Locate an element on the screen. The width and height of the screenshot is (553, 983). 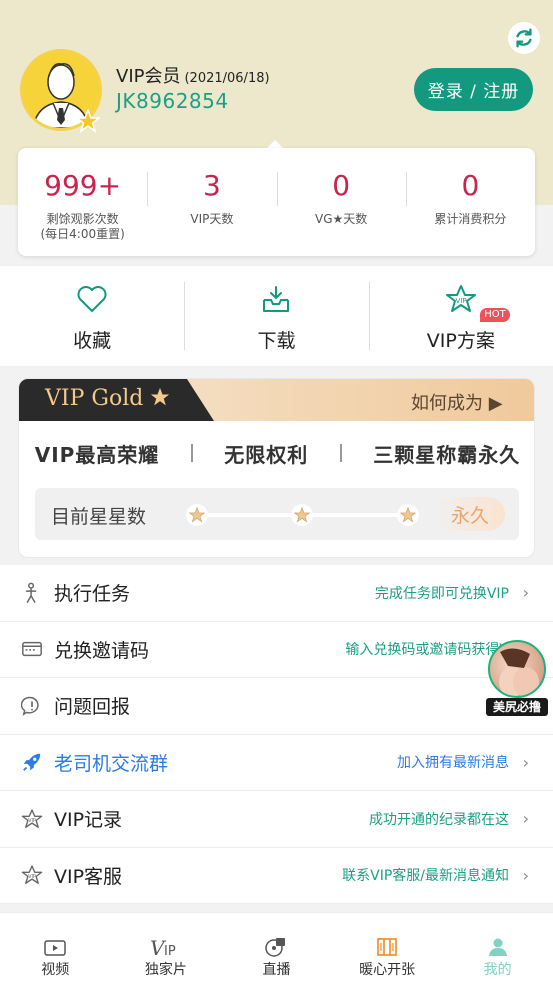
menu-item-redeem-code: 兑换邀请码 输入兑换码或邀请码获得V is located at coordinates (276, 650).